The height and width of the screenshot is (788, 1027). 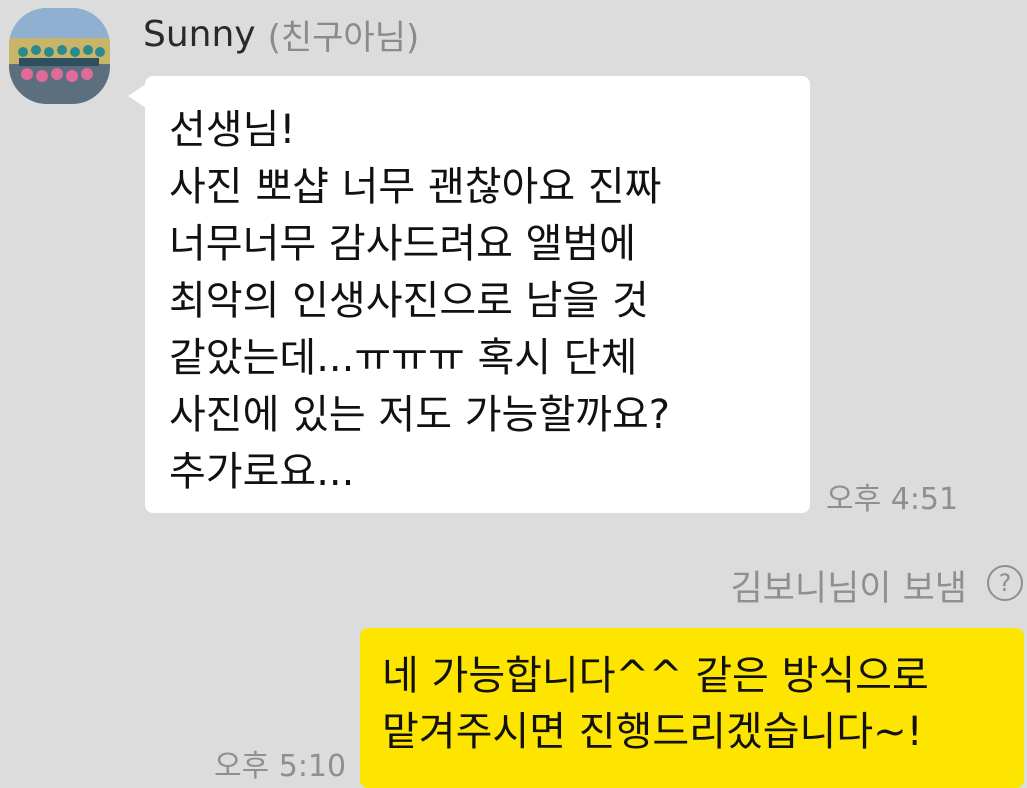 I want to click on sender-status: (친구아님), so click(x=343, y=37).